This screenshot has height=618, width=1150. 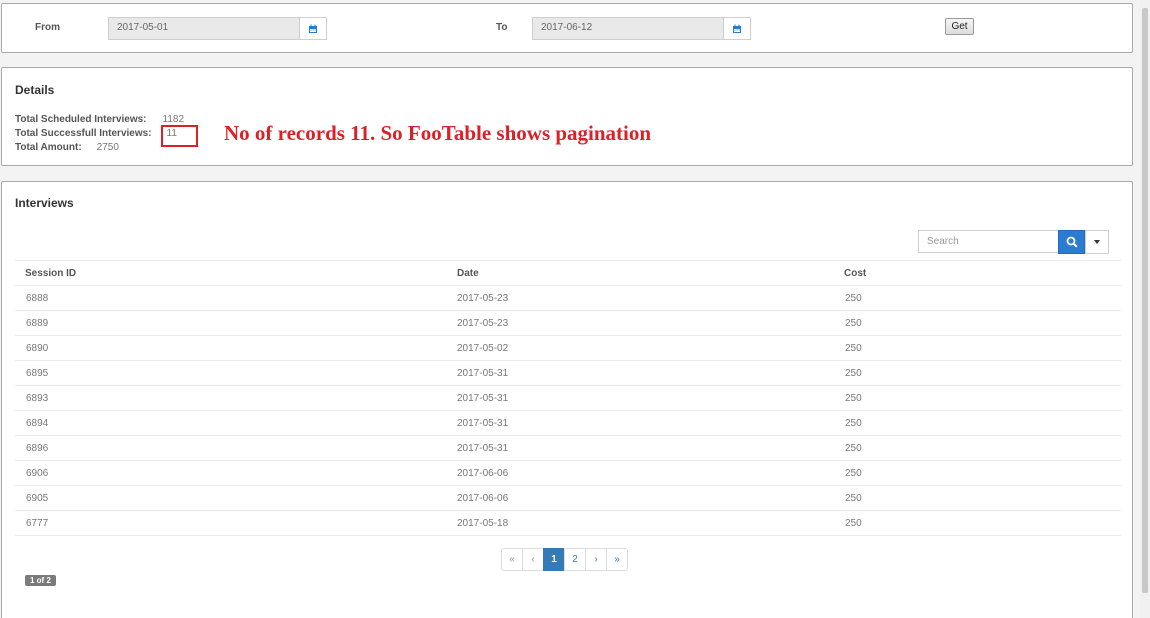 I want to click on pagination: « ‹ 1 2 › », so click(x=564, y=559).